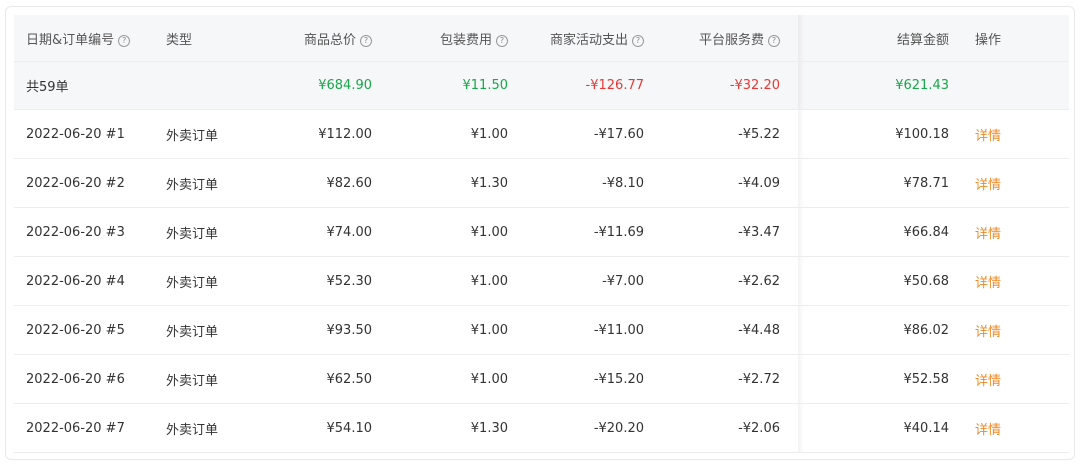 This screenshot has width=1080, height=464. What do you see at coordinates (882, 281) in the screenshot?
I see `cell-settlement: ¥50.68` at bounding box center [882, 281].